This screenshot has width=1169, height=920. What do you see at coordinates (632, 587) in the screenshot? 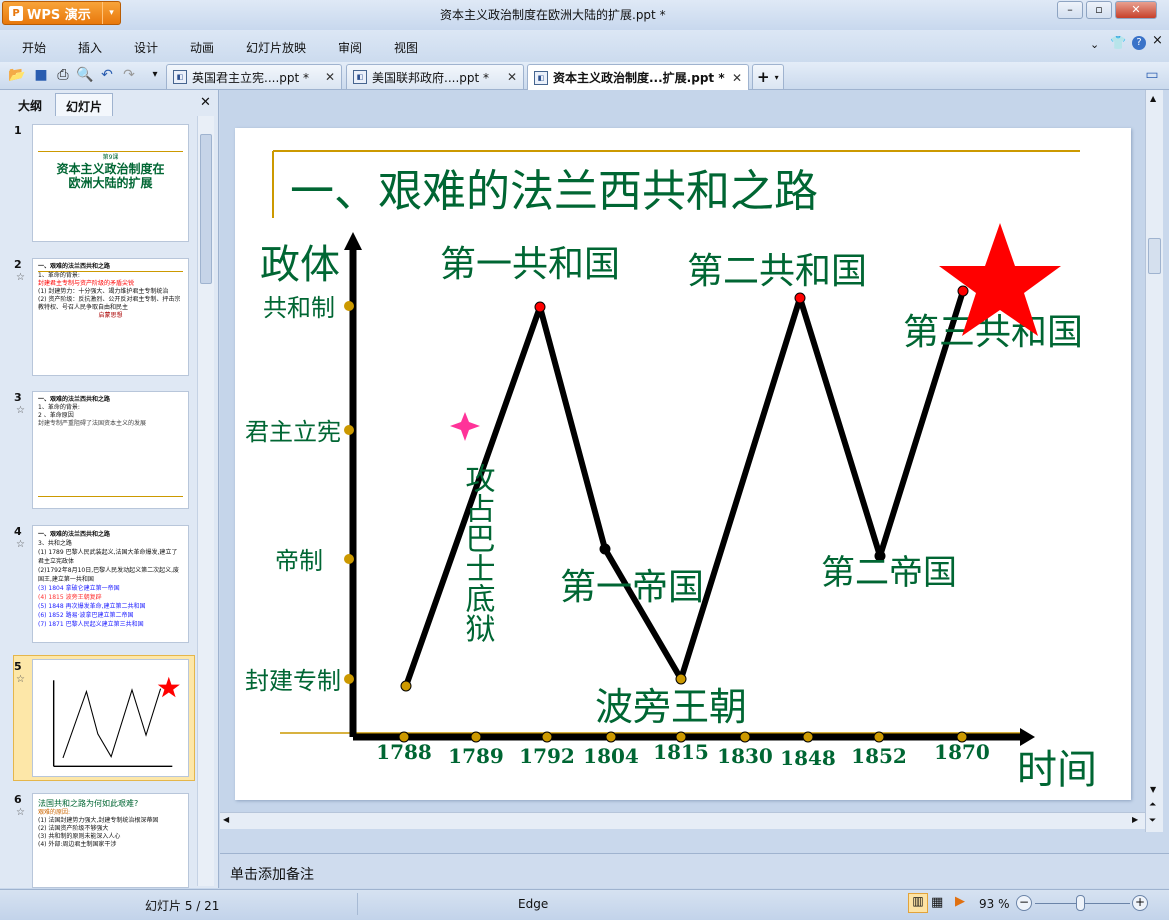
I see `label-first-empire: 第一帝国` at bounding box center [632, 587].